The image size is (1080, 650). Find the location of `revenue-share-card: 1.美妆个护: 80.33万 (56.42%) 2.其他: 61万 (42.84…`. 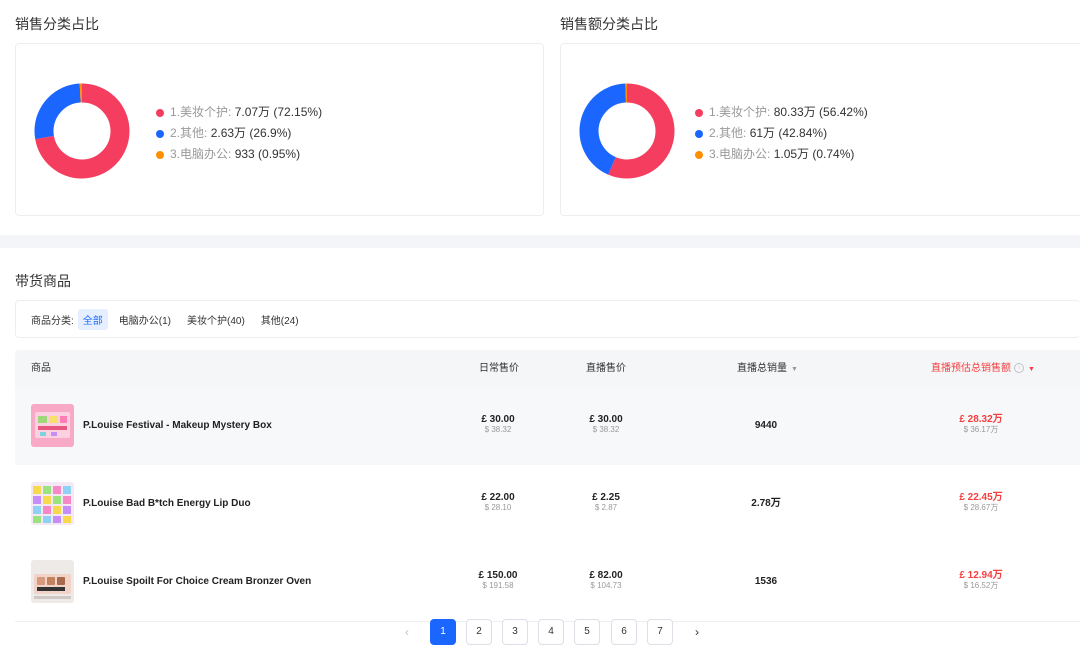

revenue-share-card: 1.美妆个护: 80.33万 (56.42%) 2.其他: 61万 (42.84… is located at coordinates (820, 129).